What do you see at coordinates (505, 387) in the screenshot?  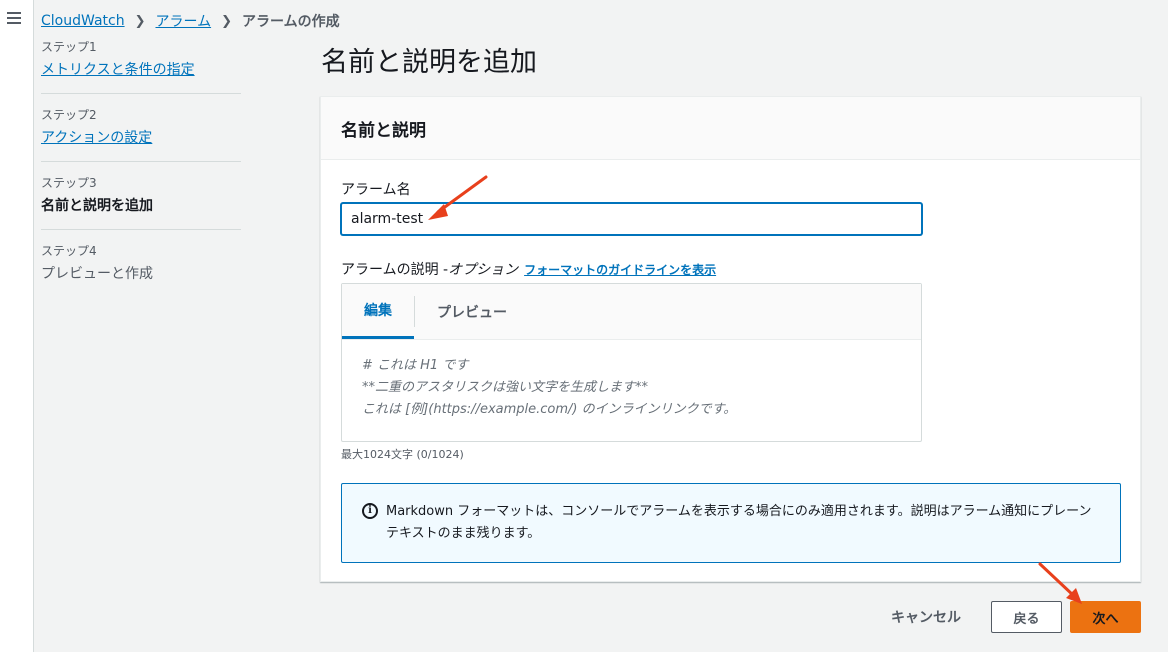 I see `placeholder-line: **二重のアスタリスクは強い文字を生成します**` at bounding box center [505, 387].